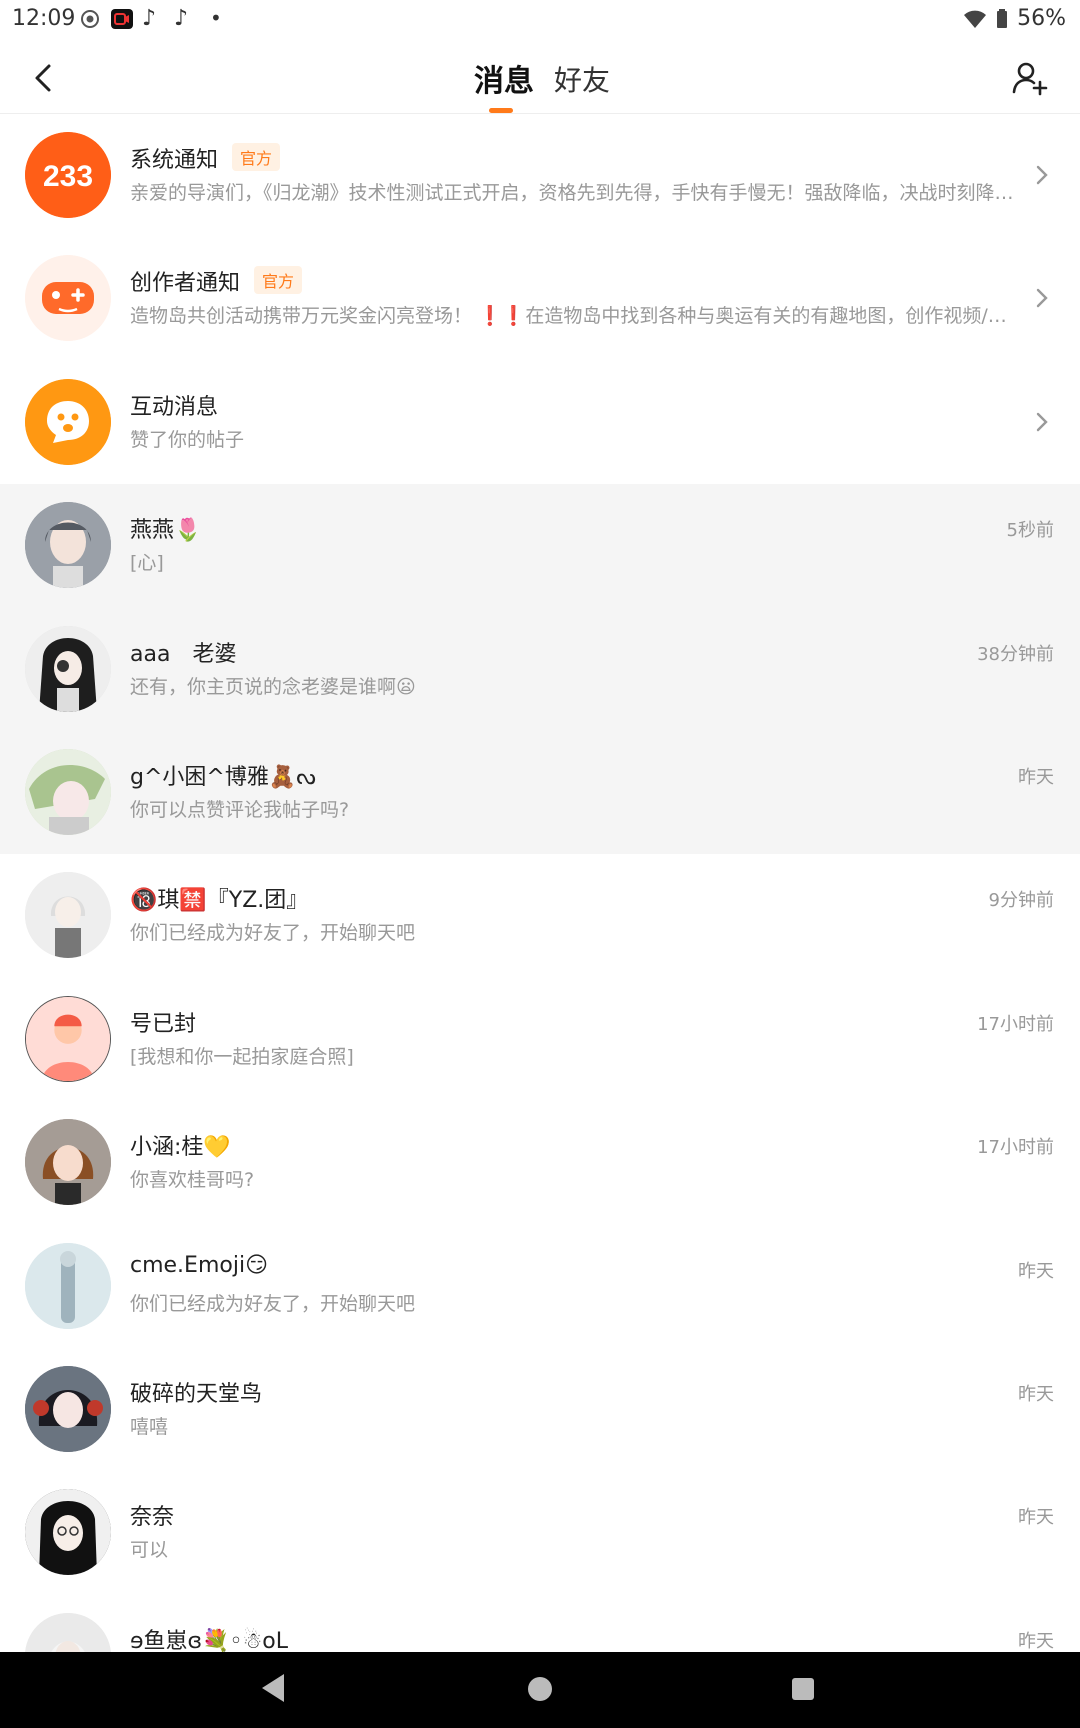  Describe the element at coordinates (501, 110) in the screenshot. I see `active-tab-indicator` at that location.